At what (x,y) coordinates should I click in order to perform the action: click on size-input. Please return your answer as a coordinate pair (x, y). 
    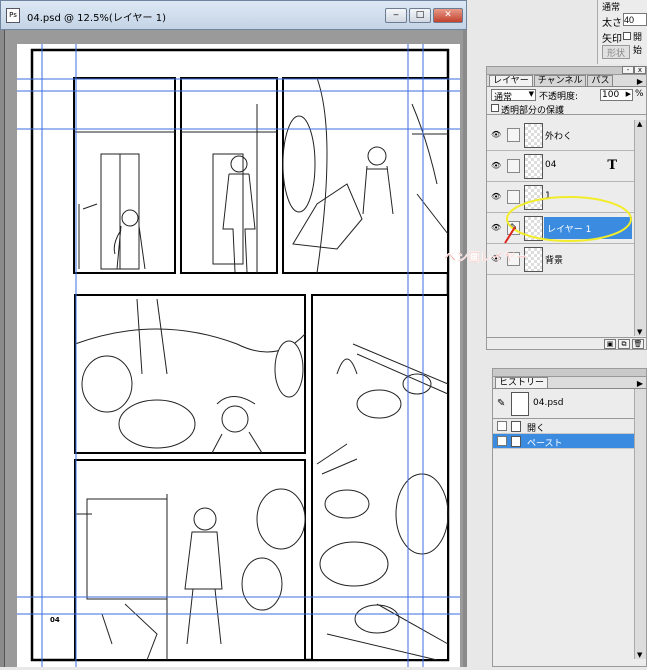
    Looking at the image, I should click on (635, 19).